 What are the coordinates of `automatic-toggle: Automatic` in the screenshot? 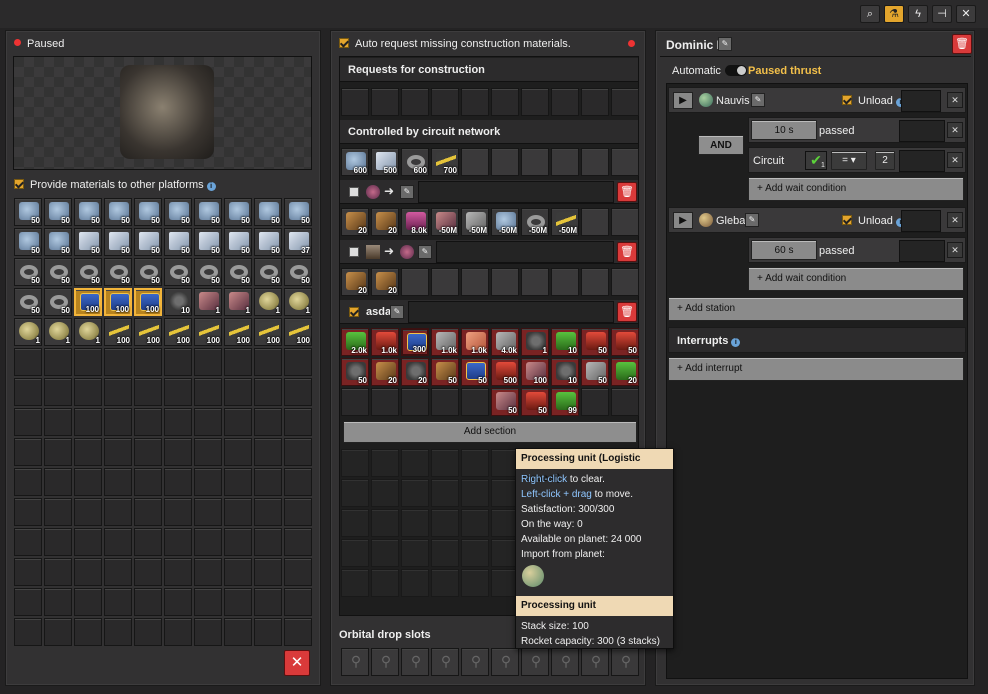 It's located at (711, 71).